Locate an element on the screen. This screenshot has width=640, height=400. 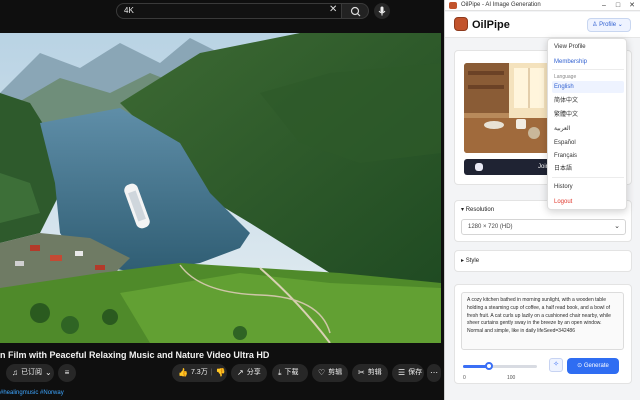
close-window-button: ✕ is located at coordinates (632, 5).